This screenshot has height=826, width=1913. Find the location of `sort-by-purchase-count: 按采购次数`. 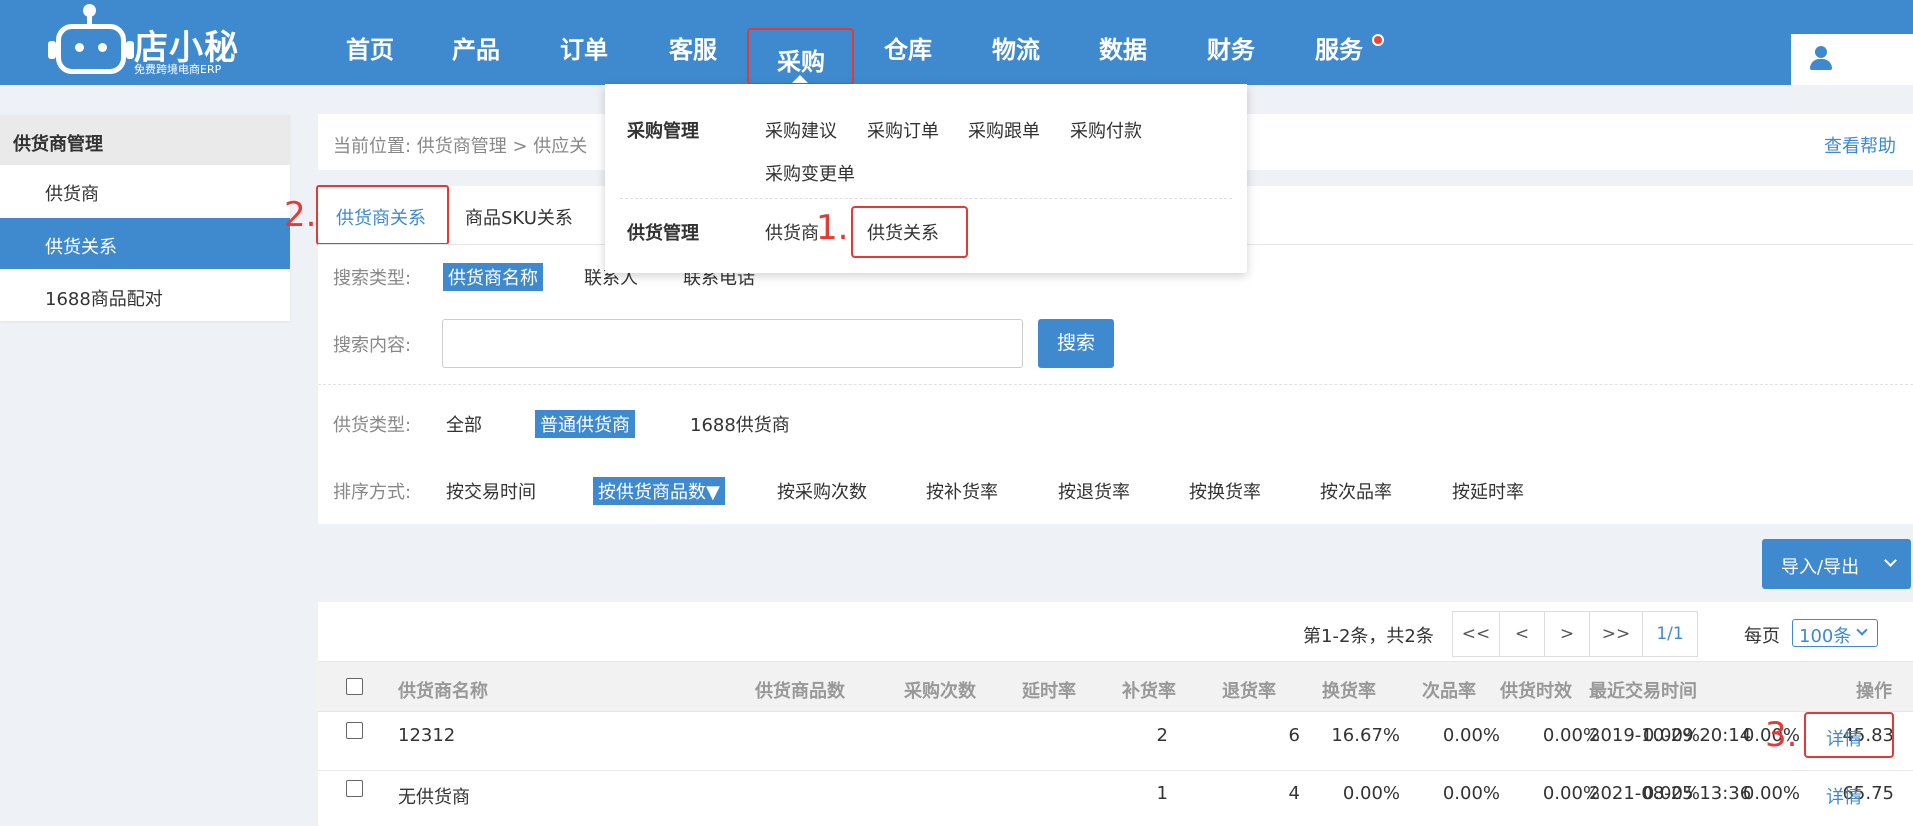

sort-by-purchase-count: 按采购次数 is located at coordinates (822, 491).